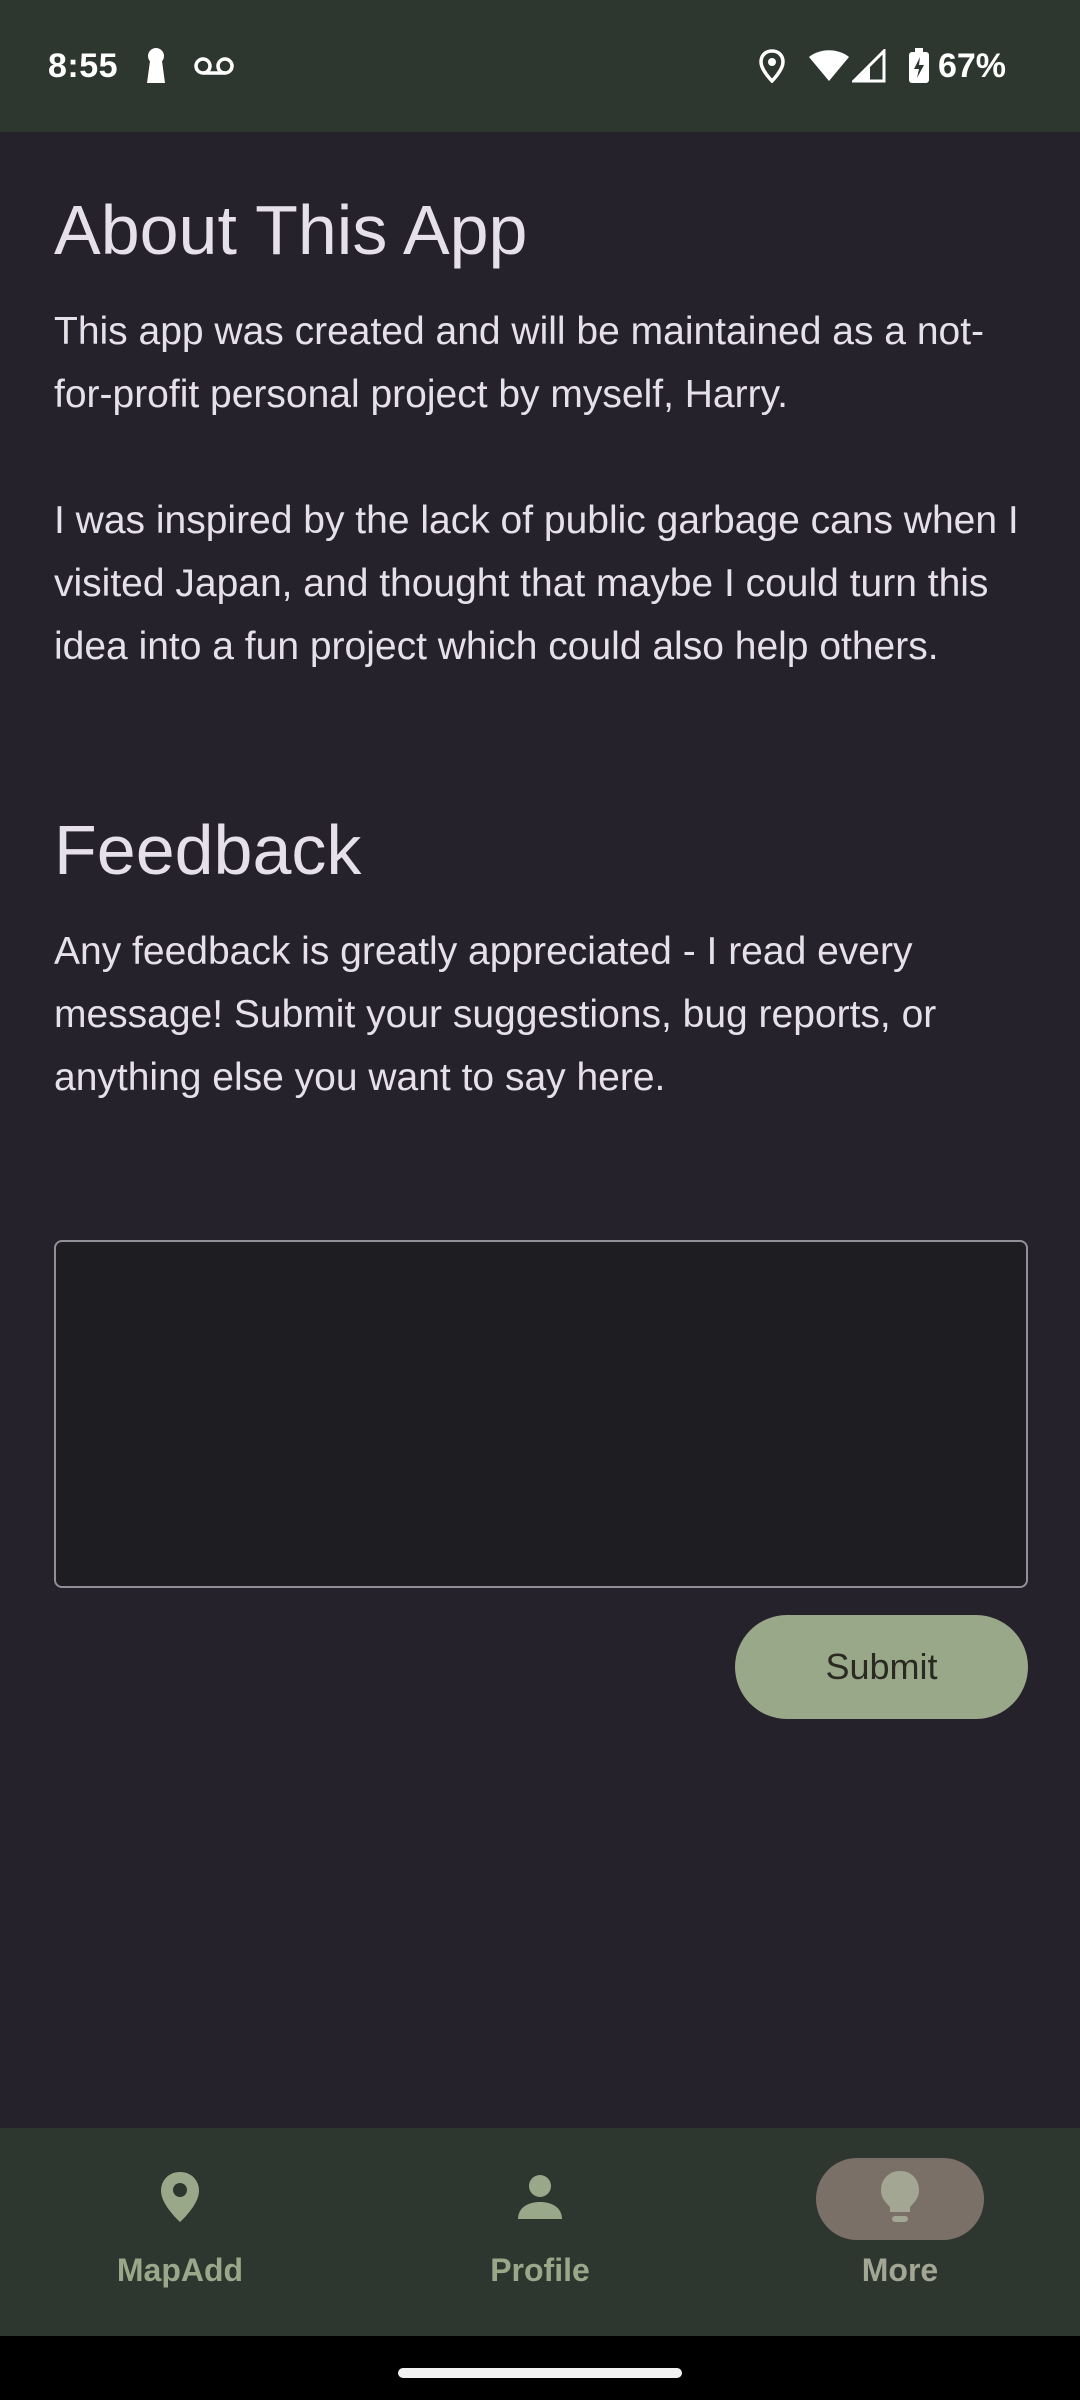 The image size is (1080, 2400). What do you see at coordinates (208, 850) in the screenshot?
I see `feedback-title: Feedback` at bounding box center [208, 850].